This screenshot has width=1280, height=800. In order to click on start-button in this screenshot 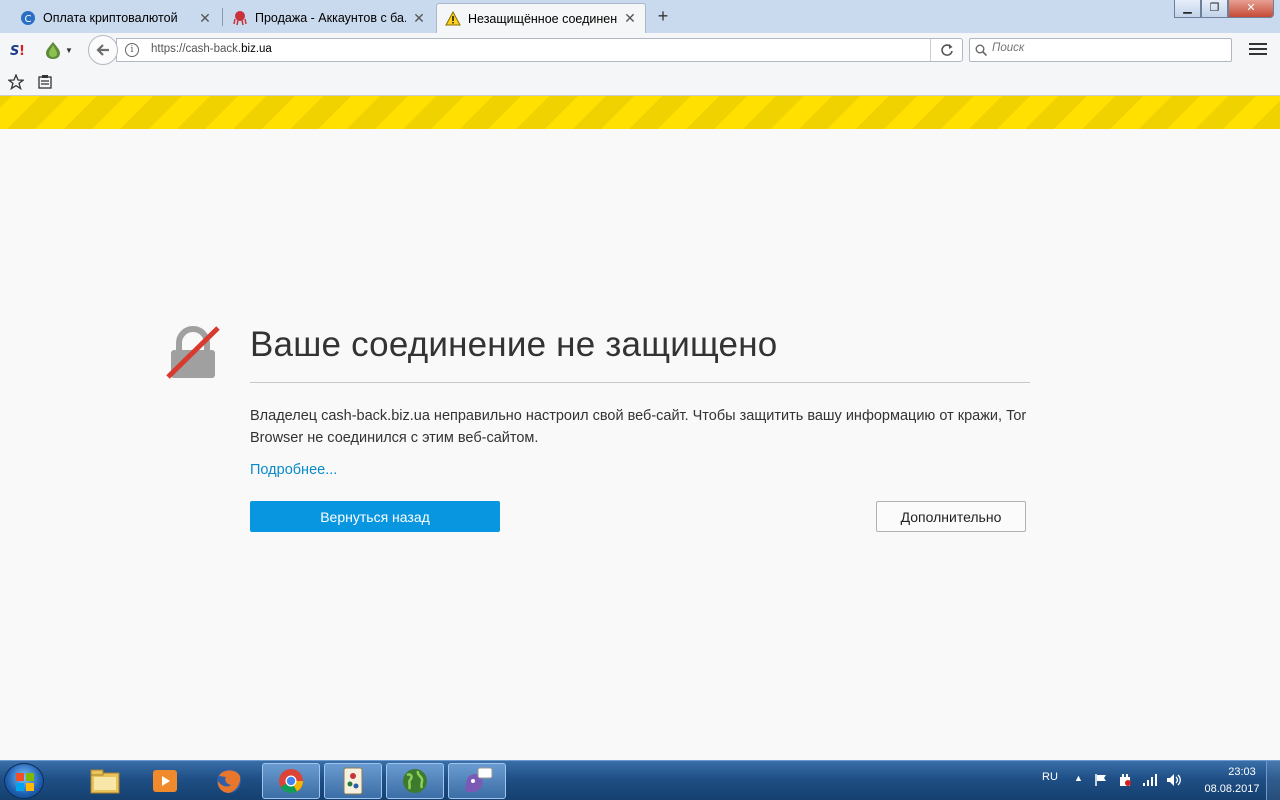, I will do `click(24, 781)`.